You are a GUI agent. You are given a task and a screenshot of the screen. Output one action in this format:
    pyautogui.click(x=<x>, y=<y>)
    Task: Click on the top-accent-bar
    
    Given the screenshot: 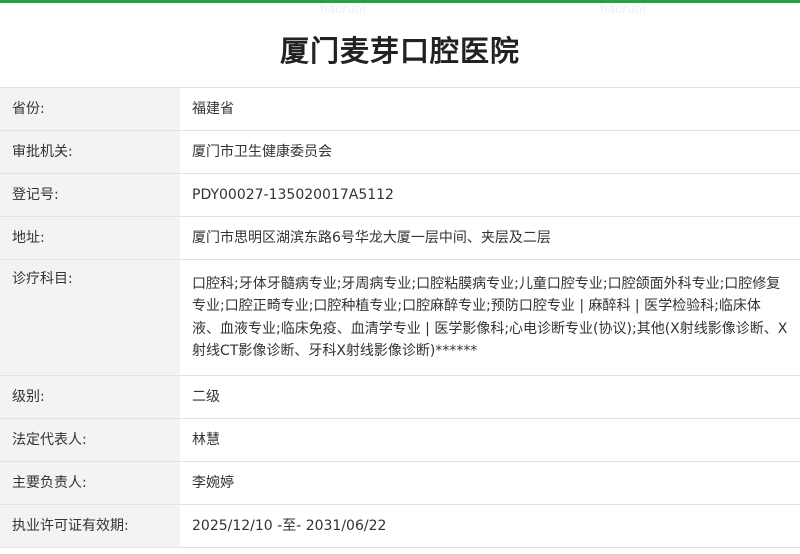 What is the action you would take?
    pyautogui.click(x=400, y=1)
    